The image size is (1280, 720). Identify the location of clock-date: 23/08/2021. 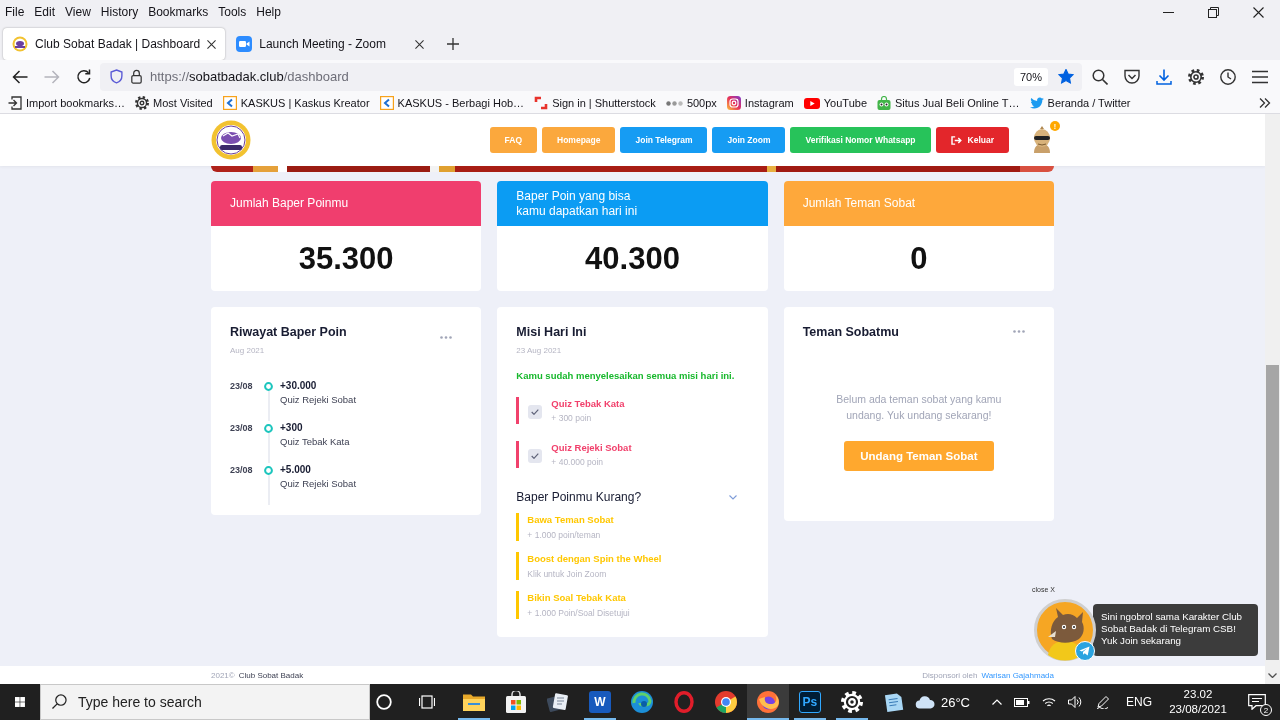
(1198, 709).